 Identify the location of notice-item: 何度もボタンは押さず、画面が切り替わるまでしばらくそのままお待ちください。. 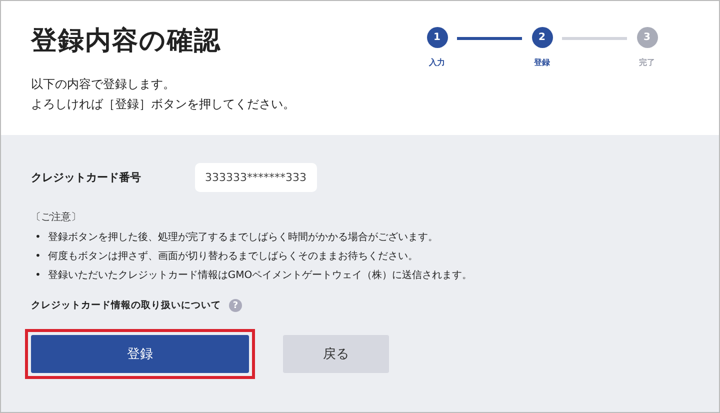
(233, 257).